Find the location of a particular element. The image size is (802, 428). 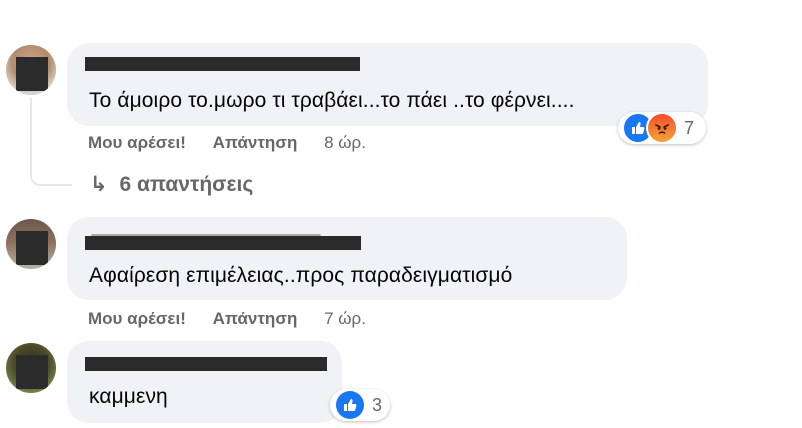

angry-icon is located at coordinates (662, 128).